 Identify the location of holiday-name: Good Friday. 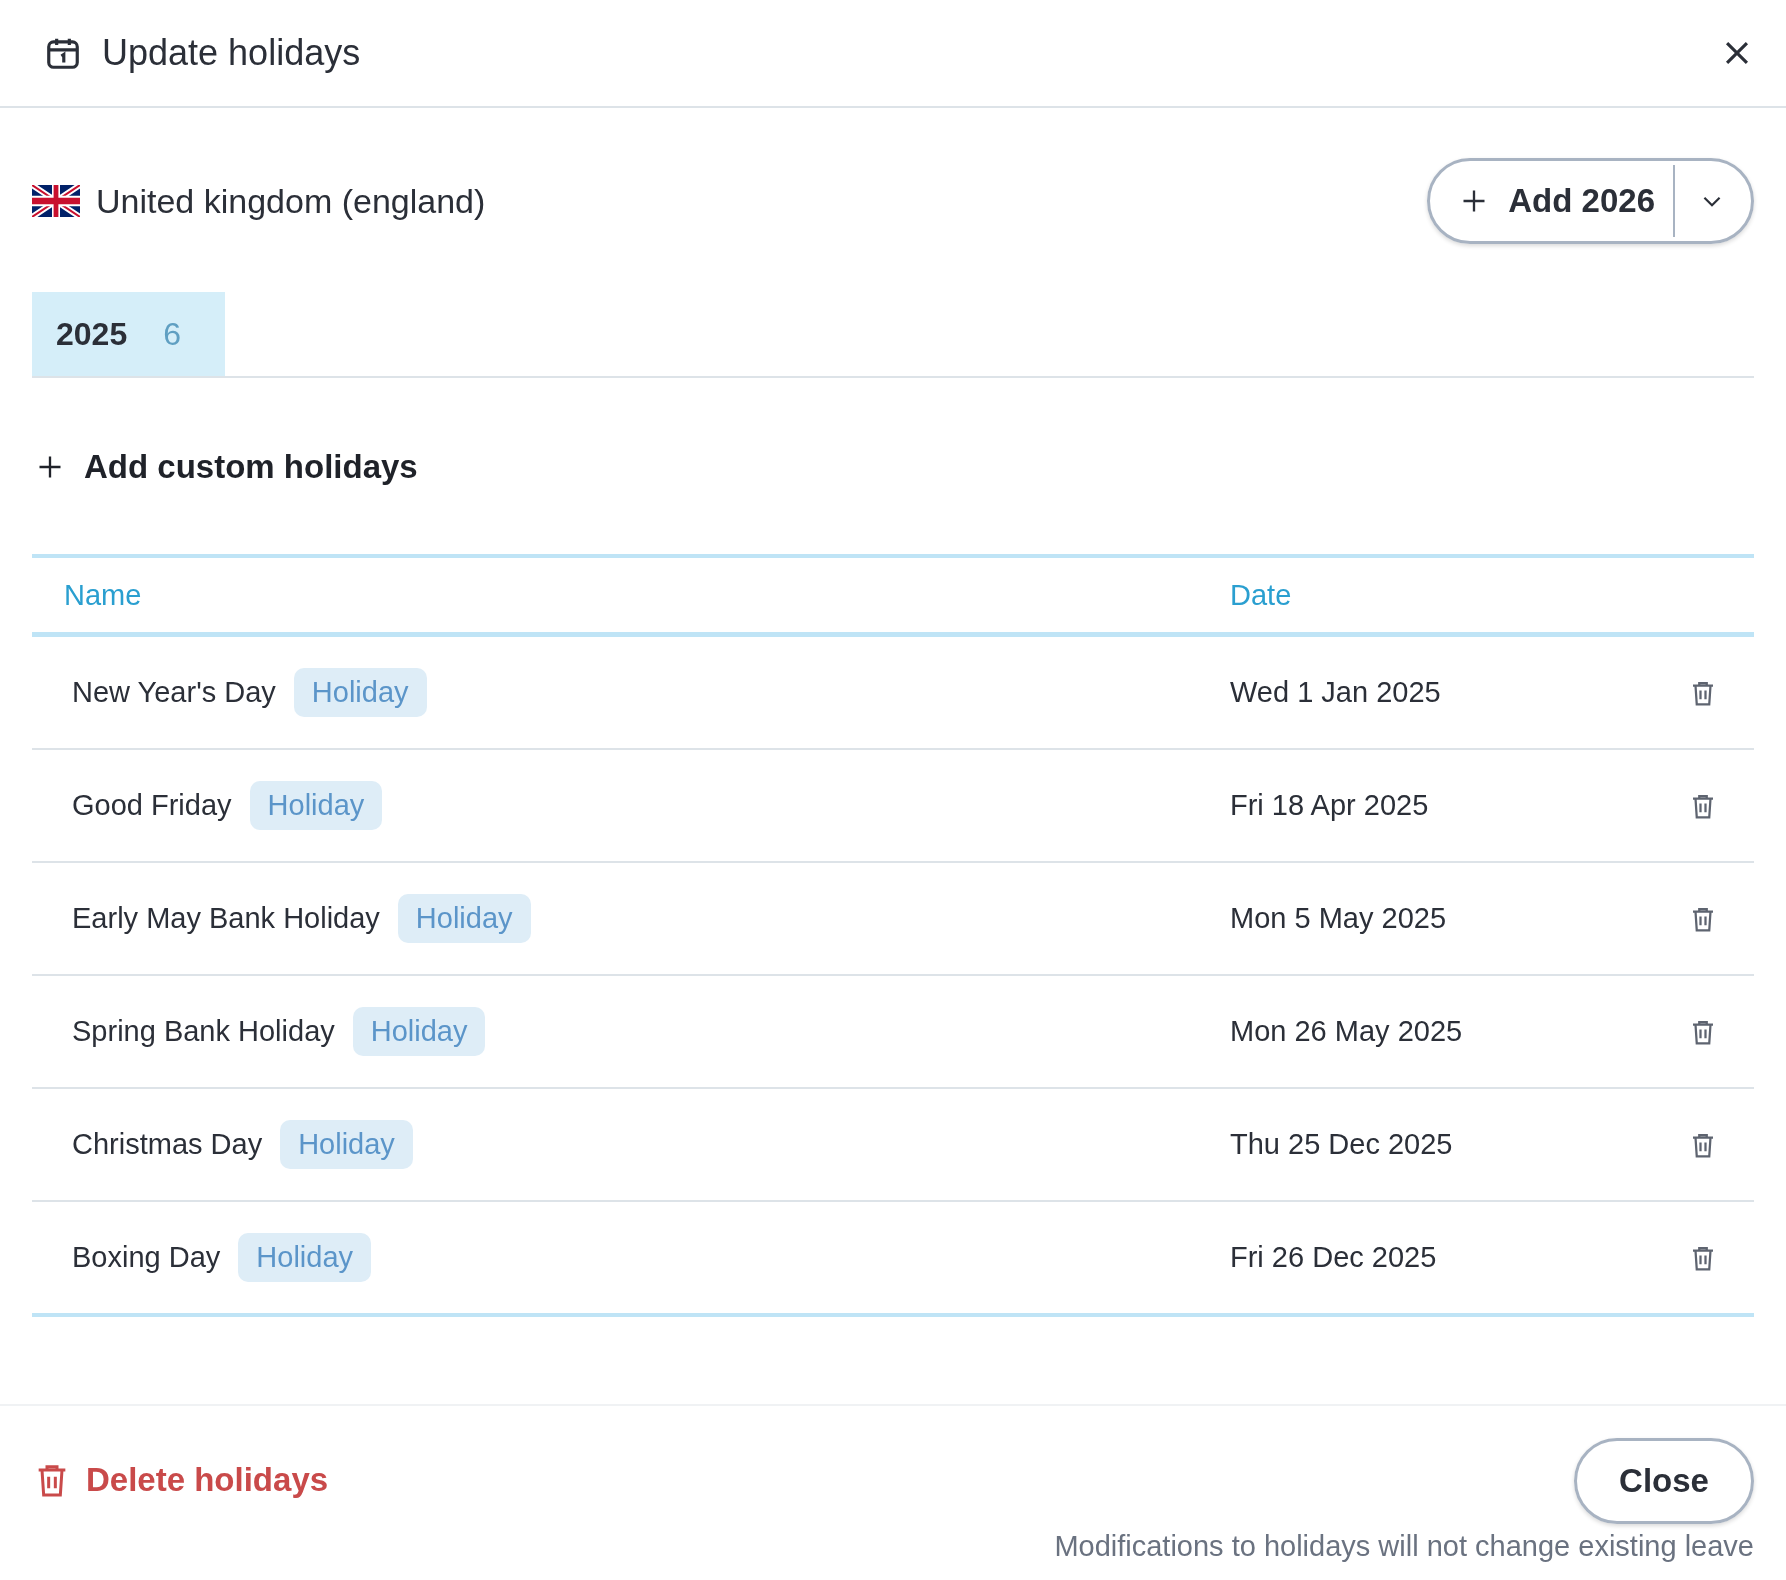
(152, 805).